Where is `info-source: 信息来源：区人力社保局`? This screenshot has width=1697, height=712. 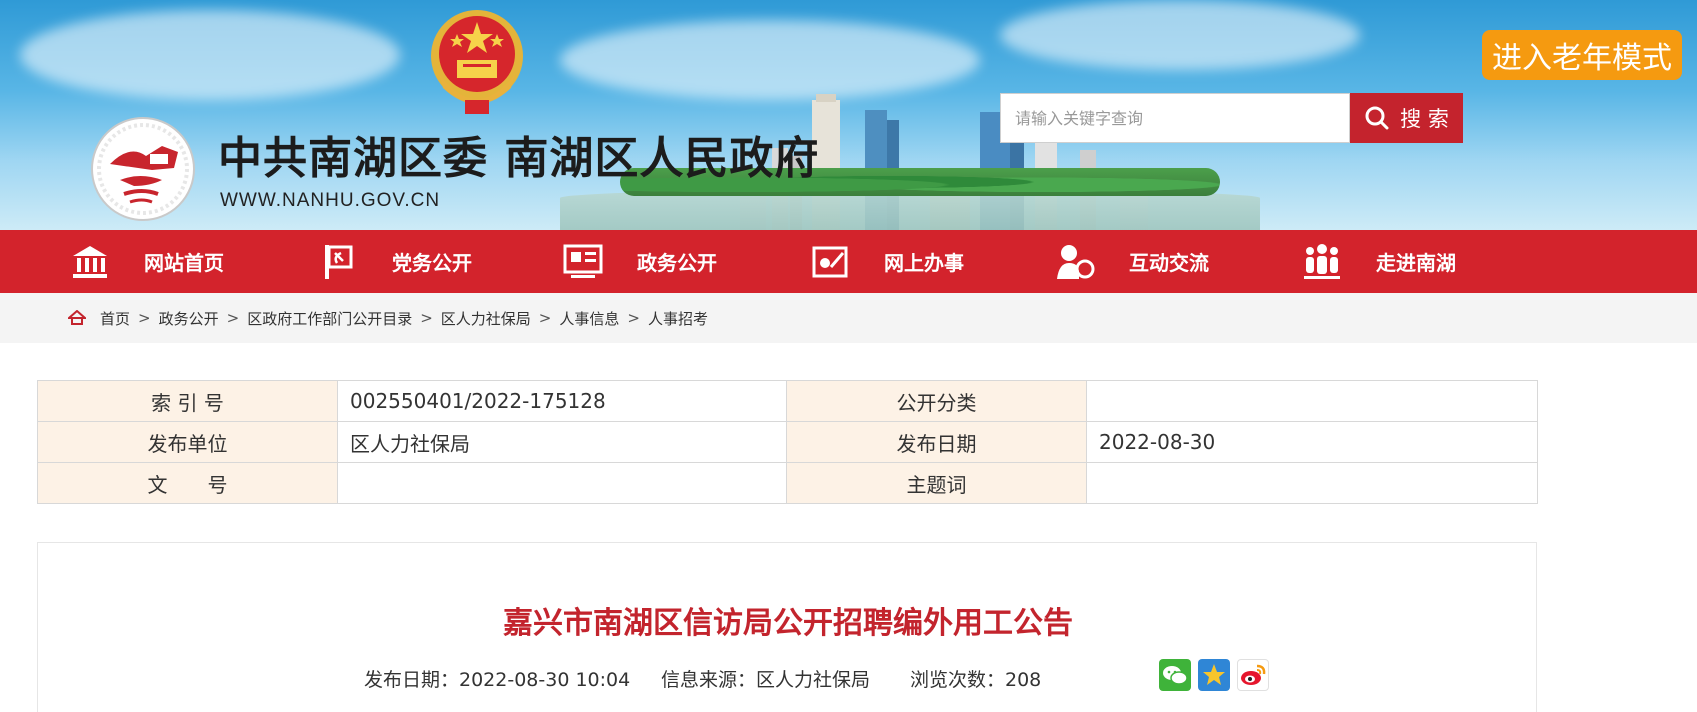 info-source: 信息来源：区人力社保局 is located at coordinates (766, 680).